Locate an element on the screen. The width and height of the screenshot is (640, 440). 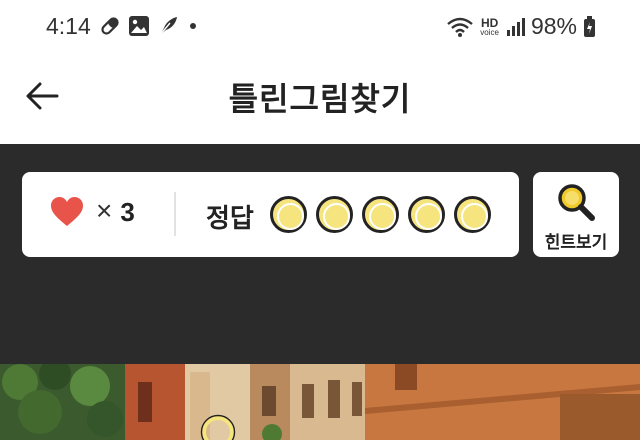
answer-label: 정답 is located at coordinates (230, 218).